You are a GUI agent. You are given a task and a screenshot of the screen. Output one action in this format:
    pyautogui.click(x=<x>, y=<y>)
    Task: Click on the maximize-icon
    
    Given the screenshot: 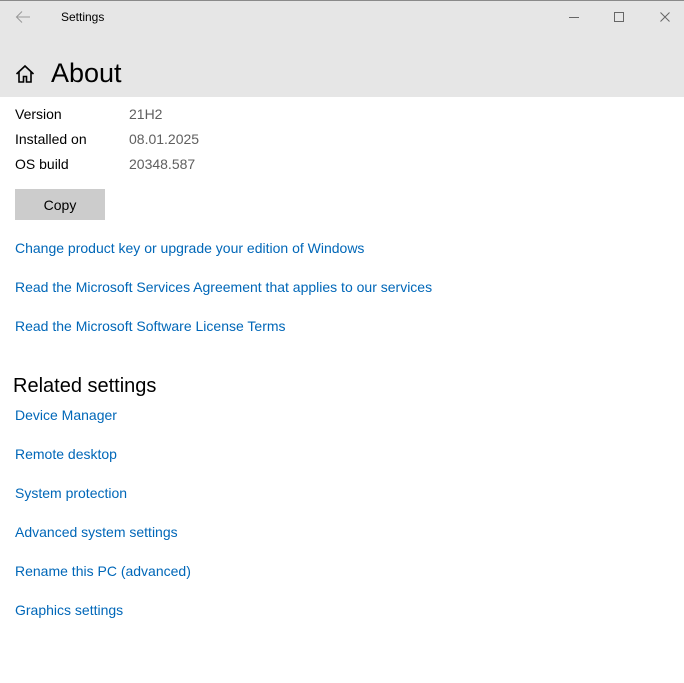 What is the action you would take?
    pyautogui.click(x=619, y=17)
    